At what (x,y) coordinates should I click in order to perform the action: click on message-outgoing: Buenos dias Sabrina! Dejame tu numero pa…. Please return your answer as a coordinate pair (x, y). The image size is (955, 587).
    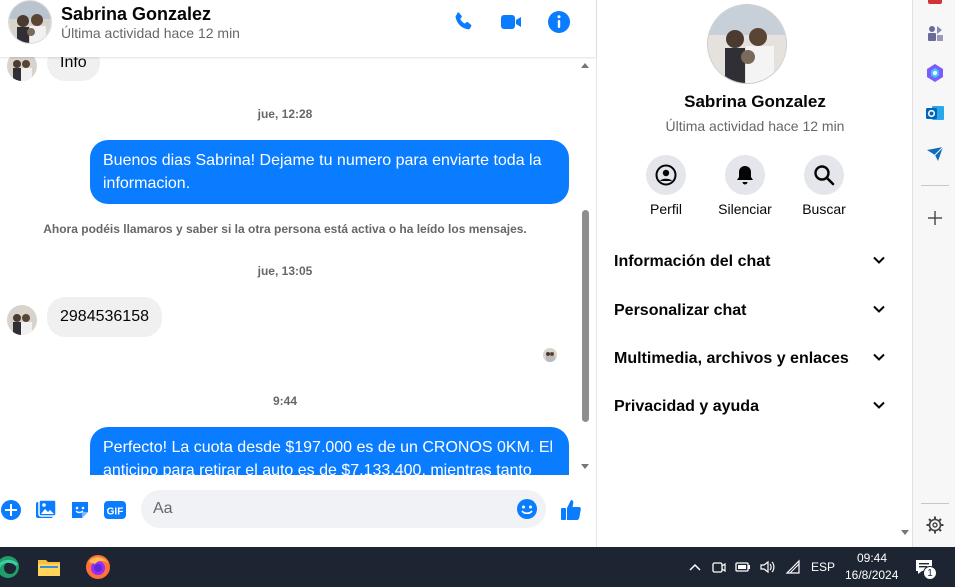
    Looking at the image, I should click on (329, 172).